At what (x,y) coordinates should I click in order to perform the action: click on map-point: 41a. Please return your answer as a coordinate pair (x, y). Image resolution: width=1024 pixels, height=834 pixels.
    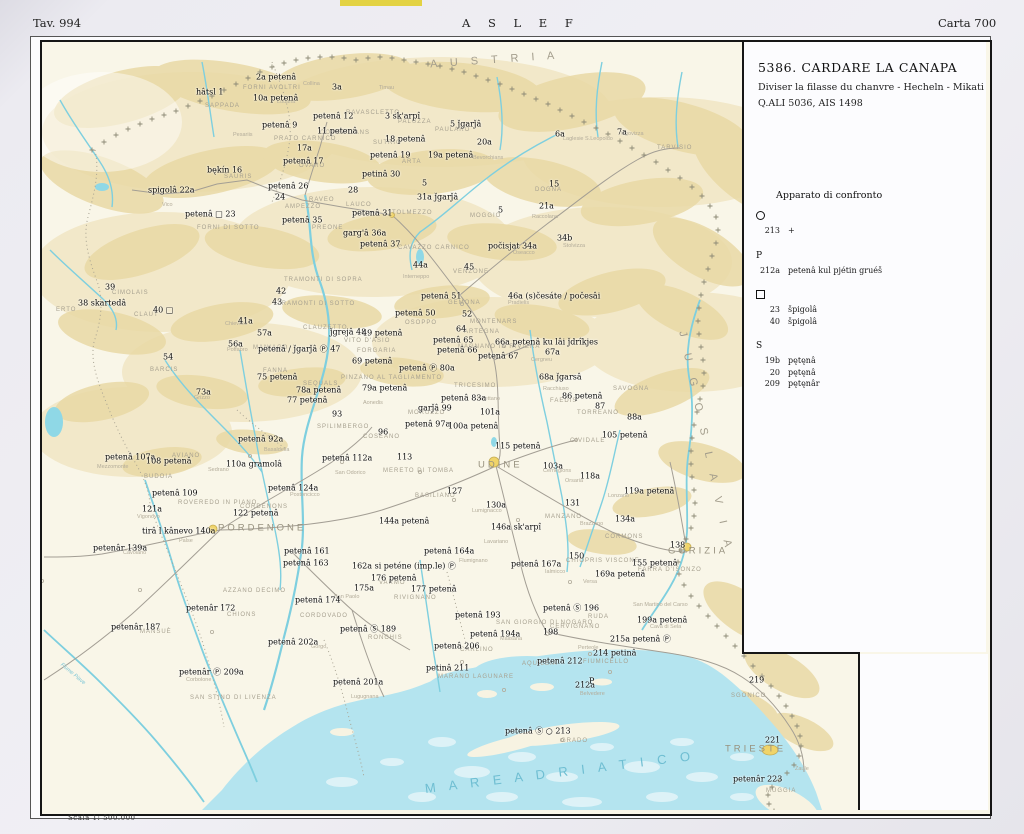
    Looking at the image, I should click on (245, 321).